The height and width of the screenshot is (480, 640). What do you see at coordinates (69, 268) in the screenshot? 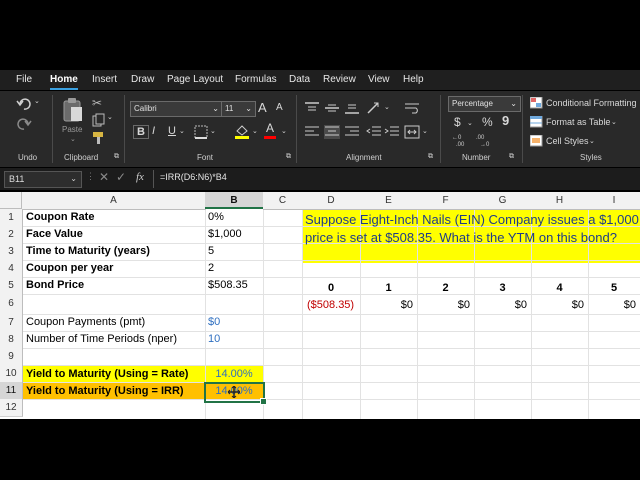
I see `cell-a4: Coupon per year` at bounding box center [69, 268].